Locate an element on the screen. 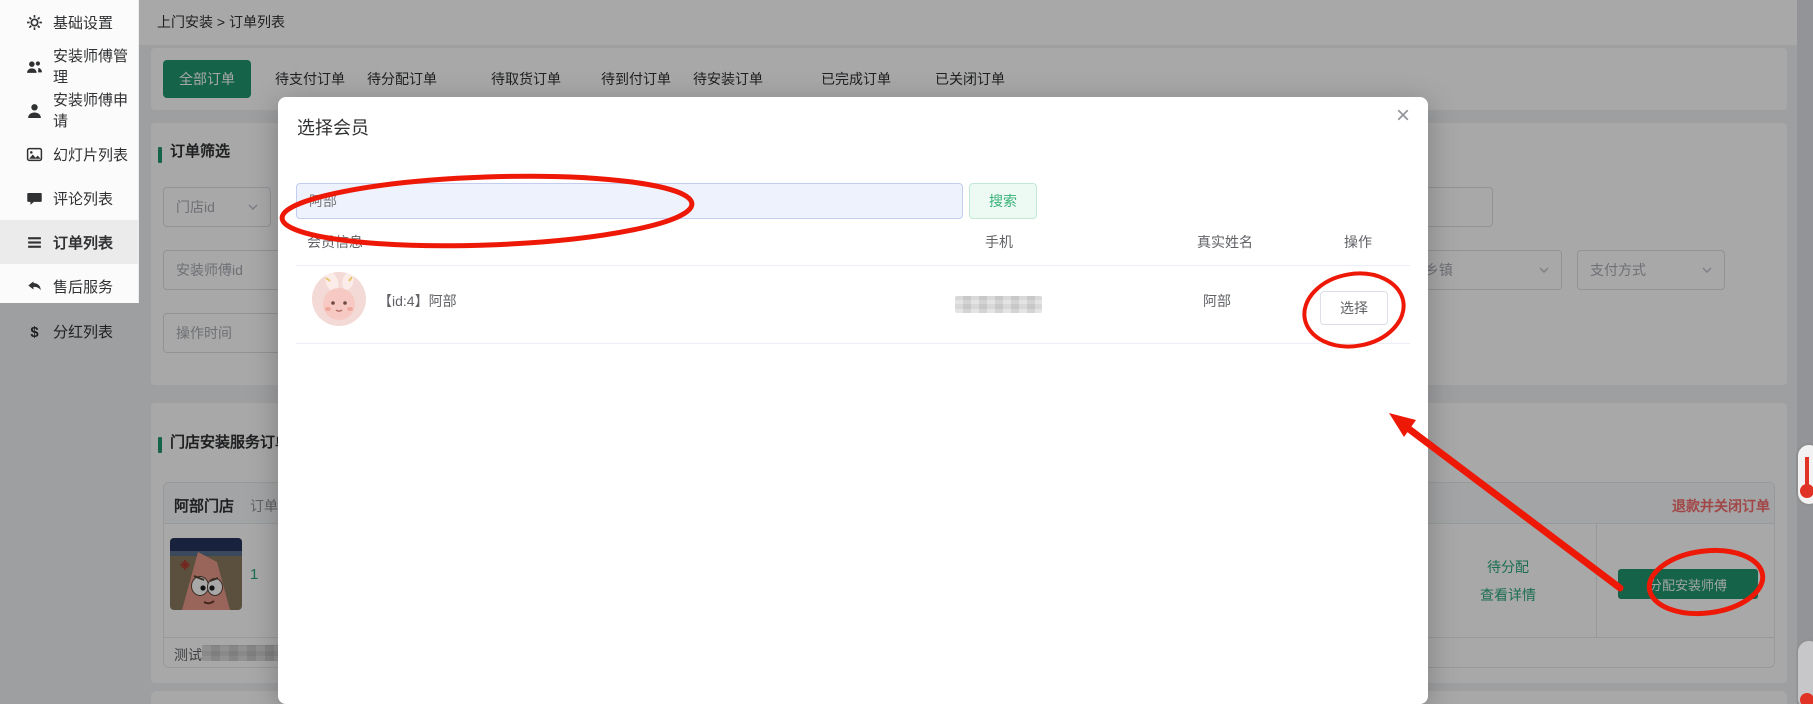 The height and width of the screenshot is (704, 1813). sidebar-item-installer-apply: 安装师傅申请 is located at coordinates (69, 110).